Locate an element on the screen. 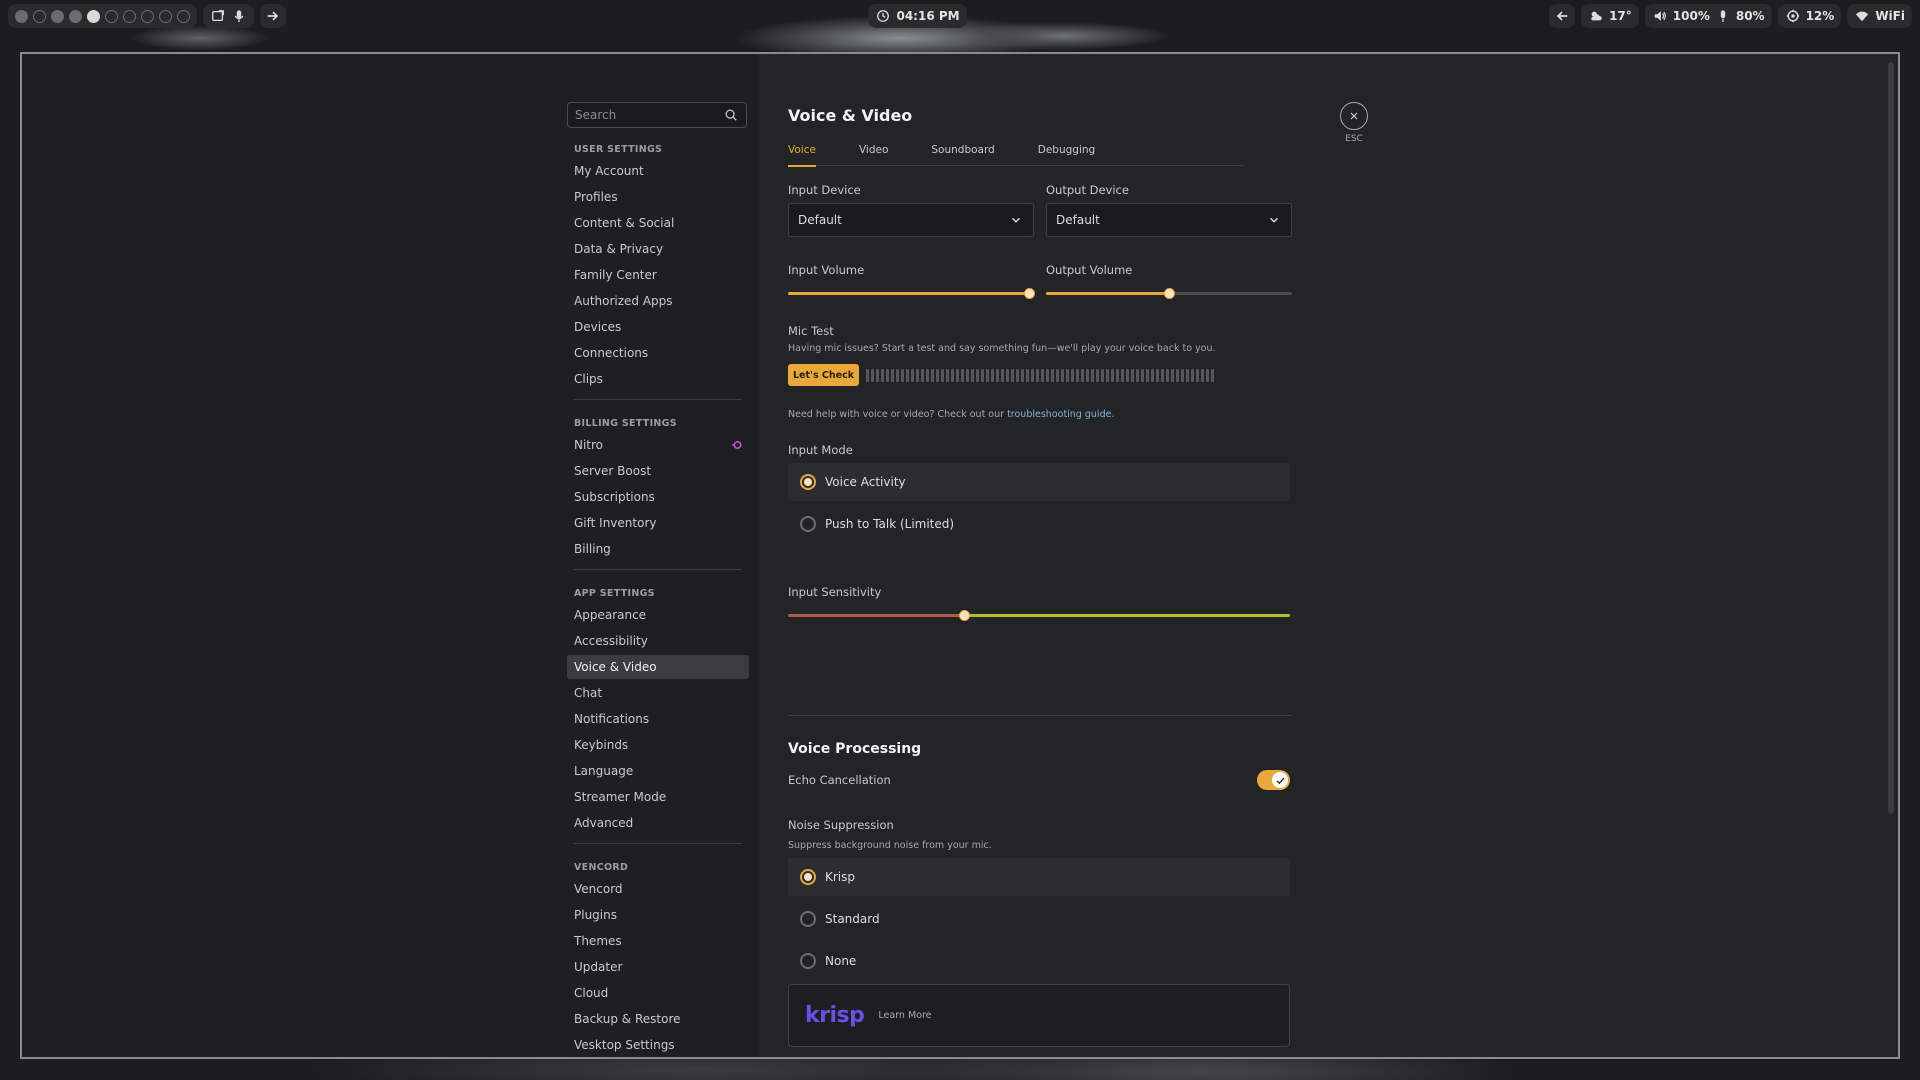 The image size is (1920, 1080). clock: 04:16 PM is located at coordinates (917, 16).